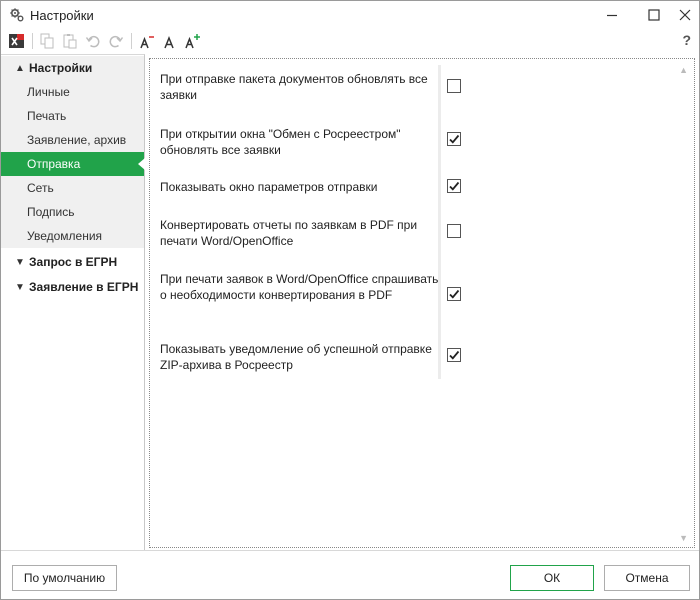 The width and height of the screenshot is (700, 600). What do you see at coordinates (72, 92) in the screenshot?
I see `sidebar-item-personal: Личные` at bounding box center [72, 92].